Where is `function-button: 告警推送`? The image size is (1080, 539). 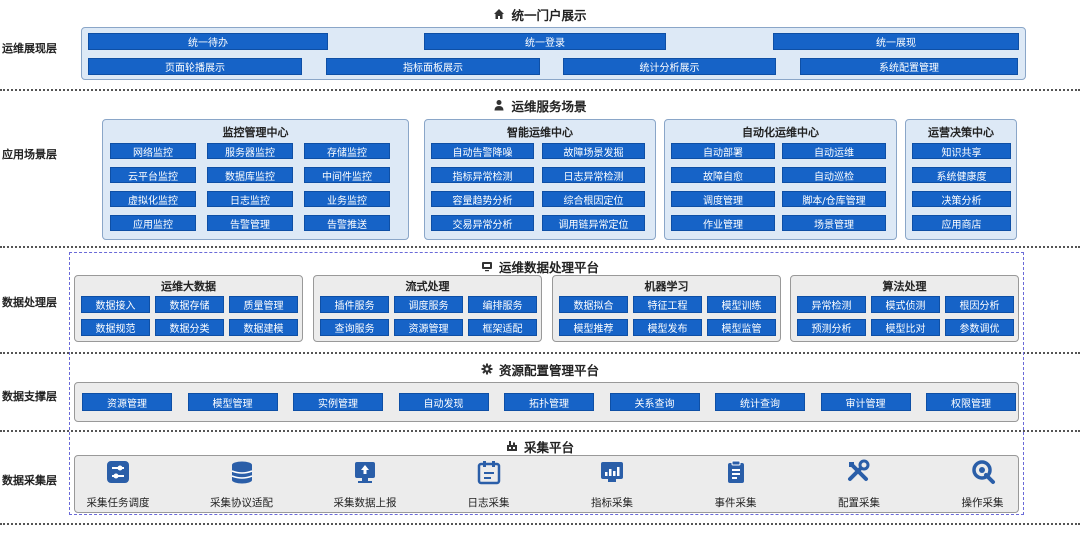 function-button: 告警推送 is located at coordinates (347, 223).